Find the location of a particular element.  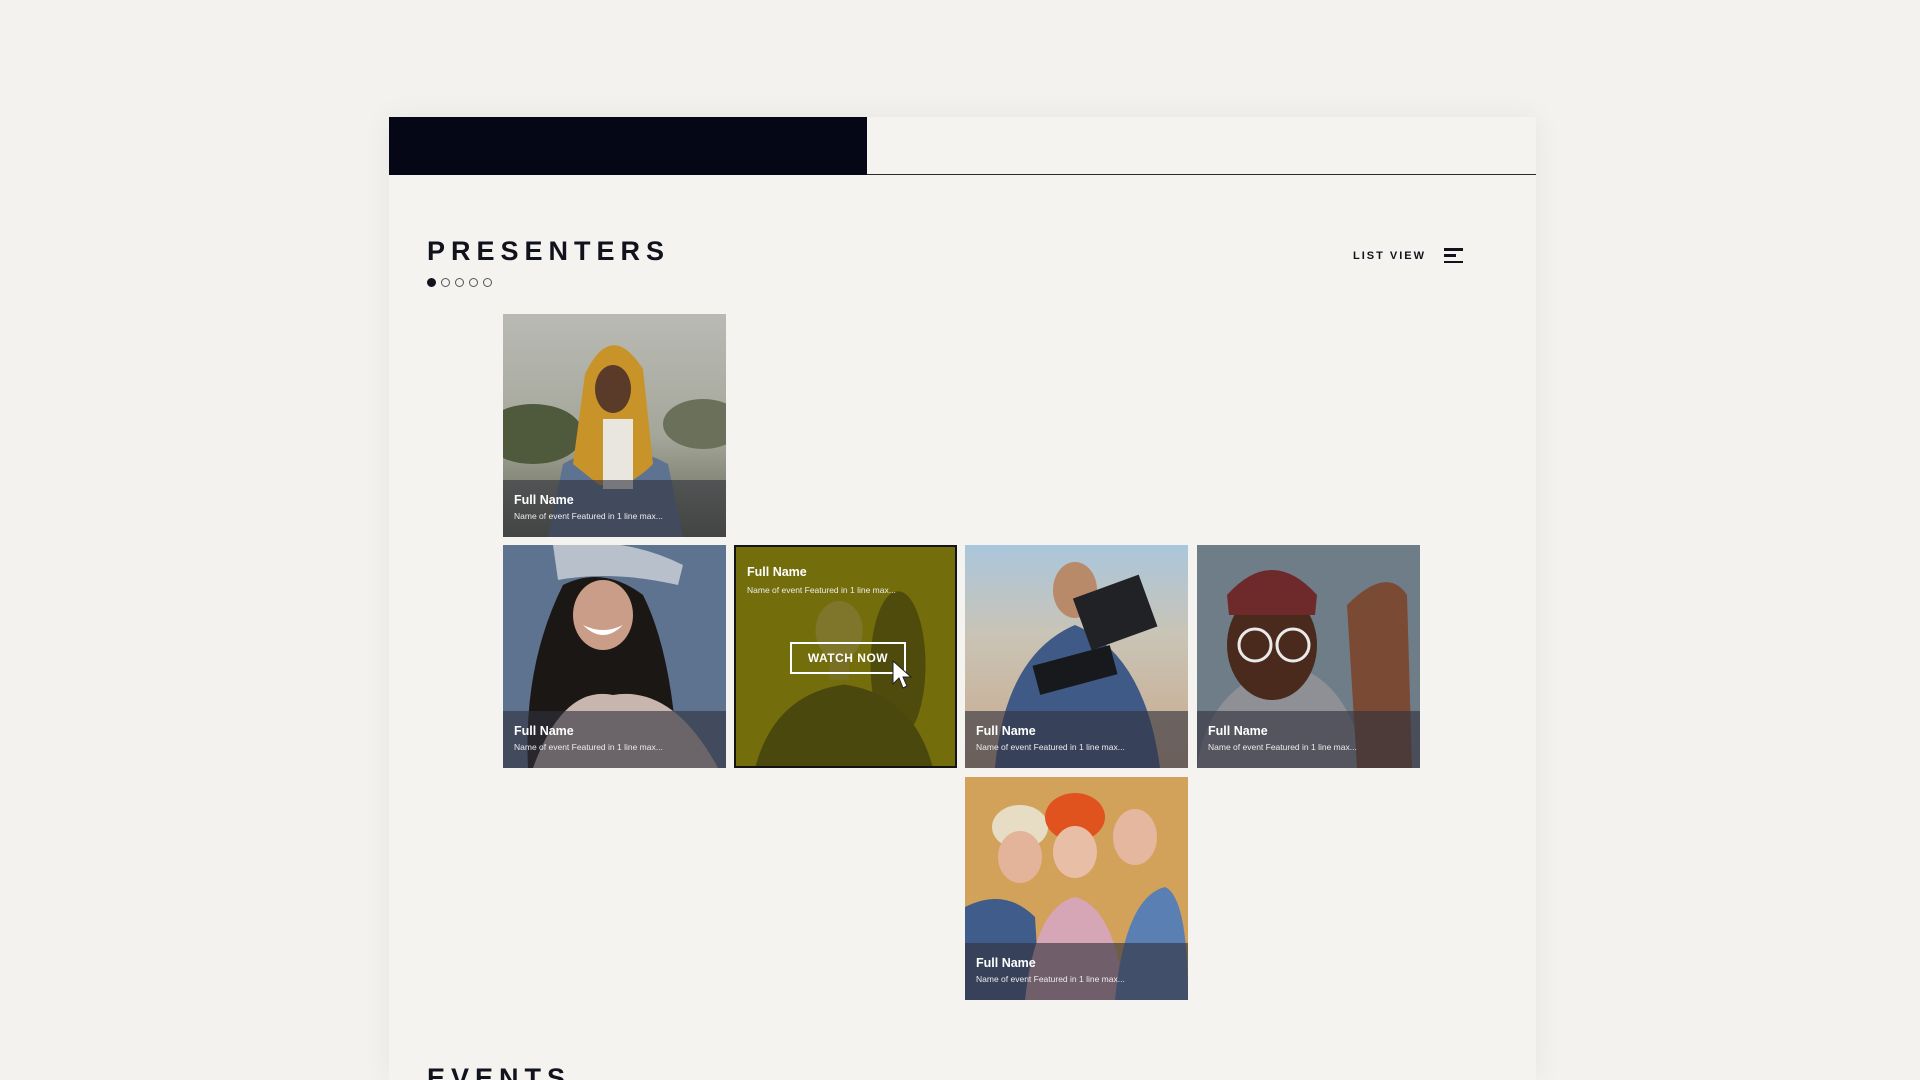

mouse-cursor-icon is located at coordinates (902, 674).